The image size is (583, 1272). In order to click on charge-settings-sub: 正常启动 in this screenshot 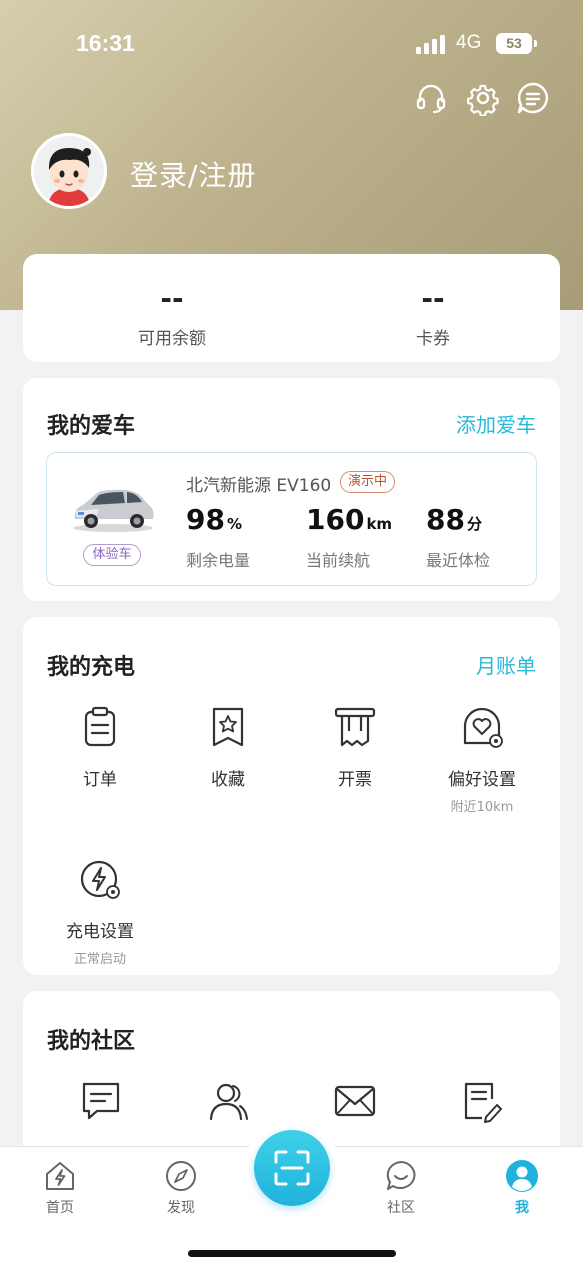, I will do `click(99, 959)`.